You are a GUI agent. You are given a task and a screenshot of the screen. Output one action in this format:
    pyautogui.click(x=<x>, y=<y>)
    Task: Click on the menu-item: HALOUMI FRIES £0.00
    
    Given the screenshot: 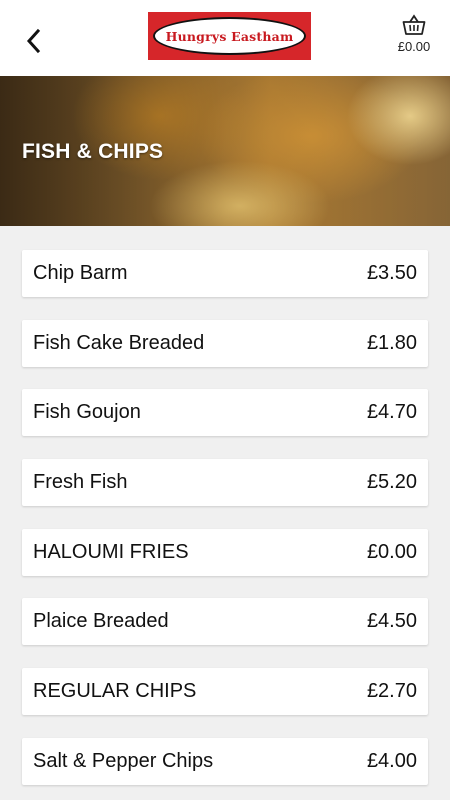 What is the action you would take?
    pyautogui.click(x=225, y=552)
    